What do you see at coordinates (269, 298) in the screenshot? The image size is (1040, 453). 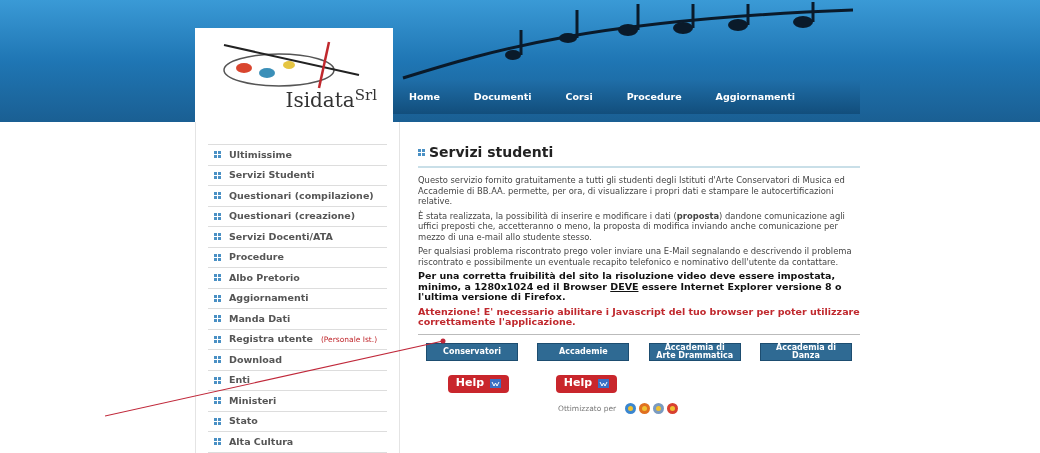 I see `sidebar-label: Aggiornamenti` at bounding box center [269, 298].